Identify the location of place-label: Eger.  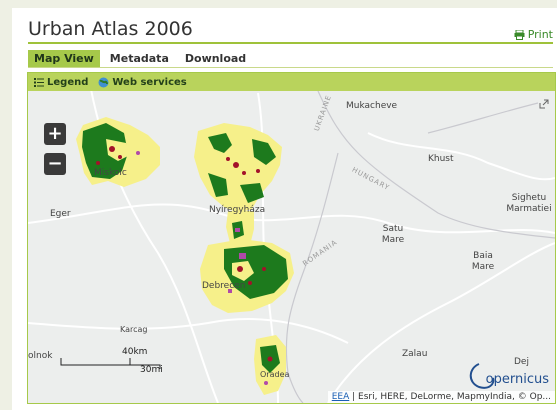
(60, 214).